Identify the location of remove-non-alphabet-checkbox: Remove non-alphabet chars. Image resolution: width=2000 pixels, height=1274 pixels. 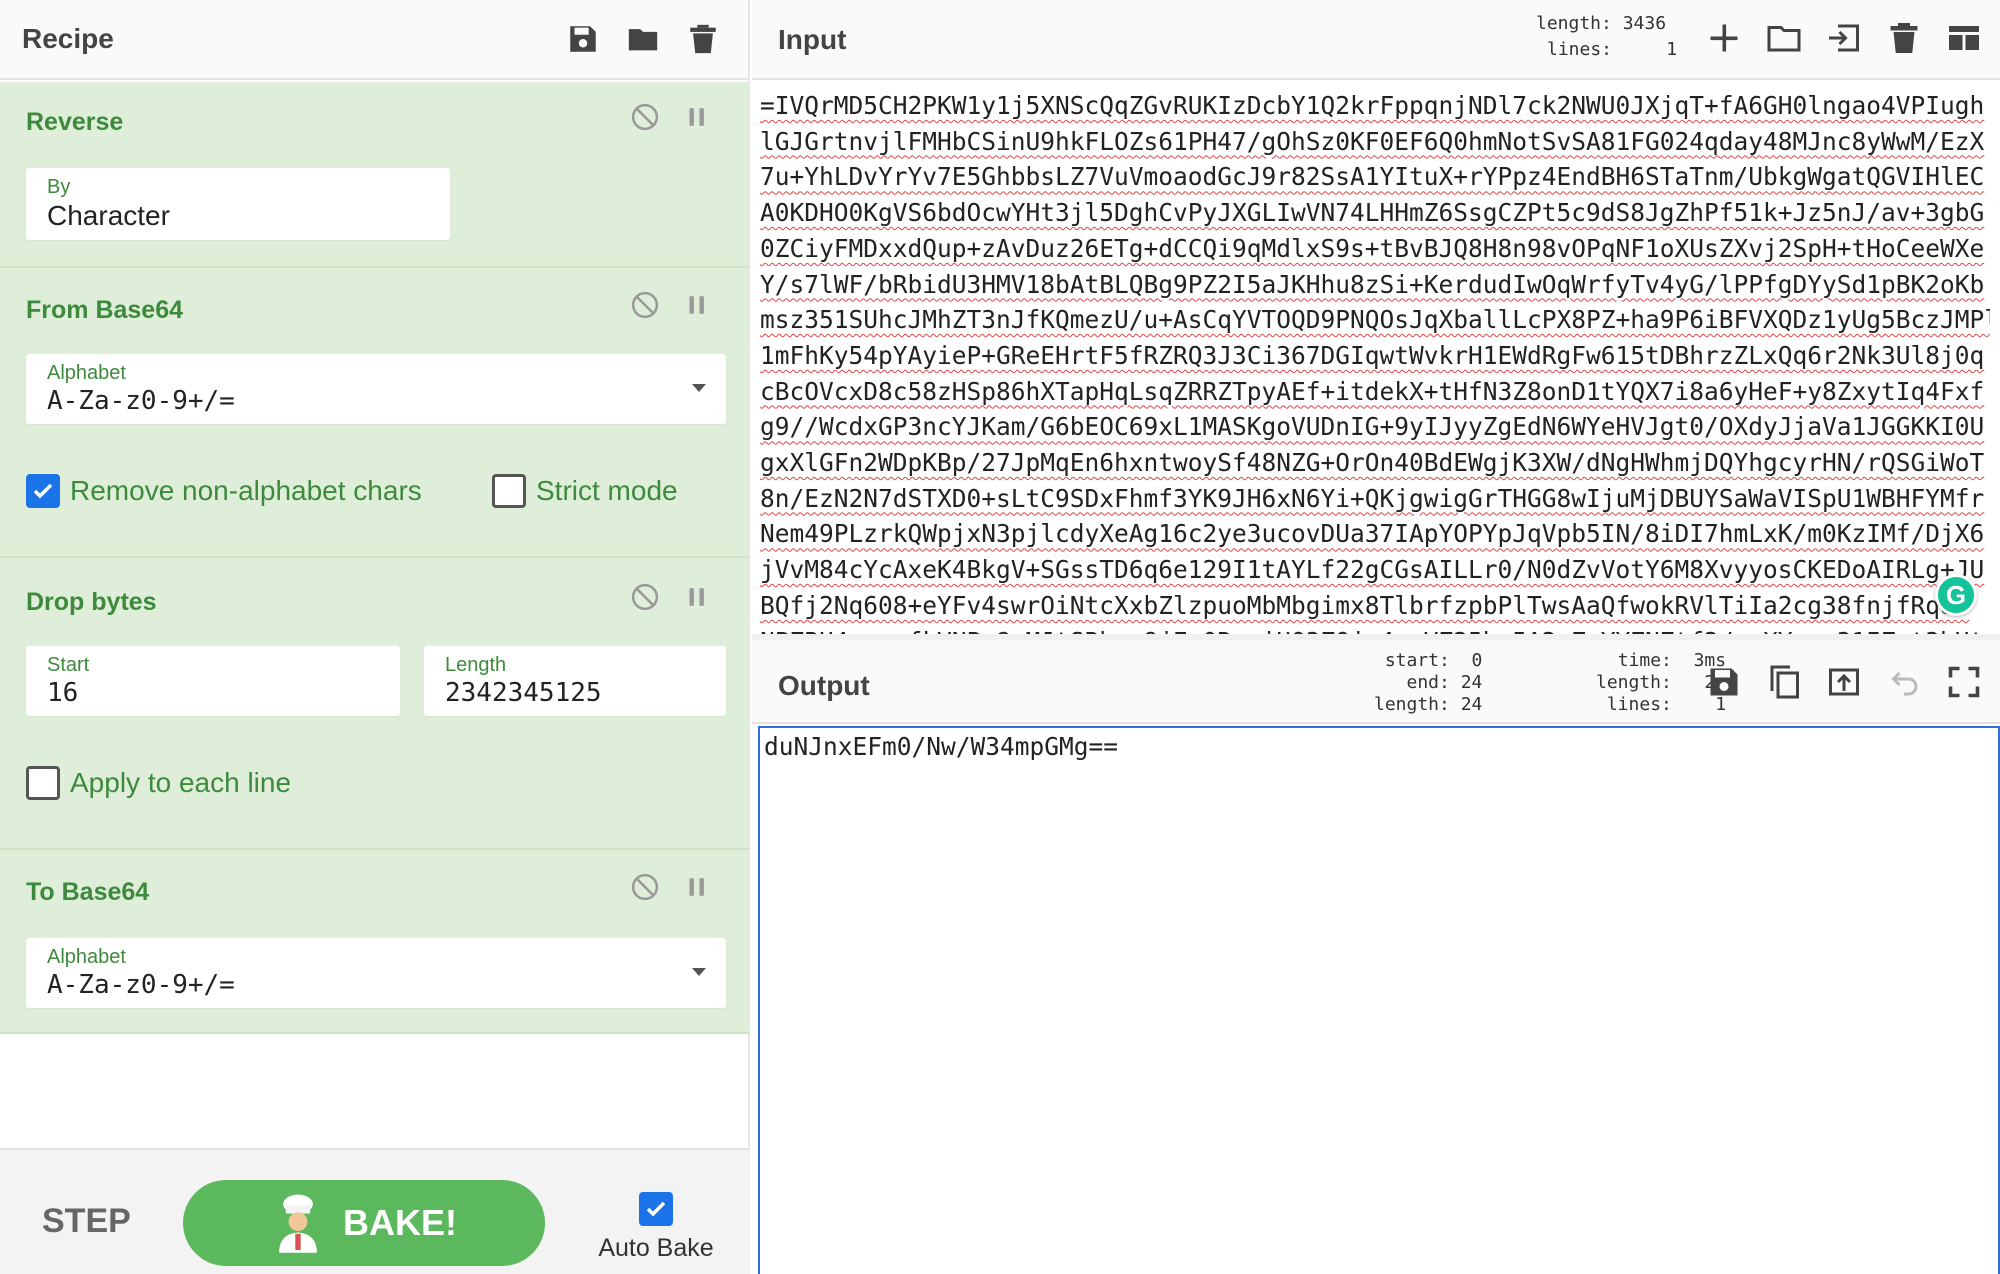
(224, 491).